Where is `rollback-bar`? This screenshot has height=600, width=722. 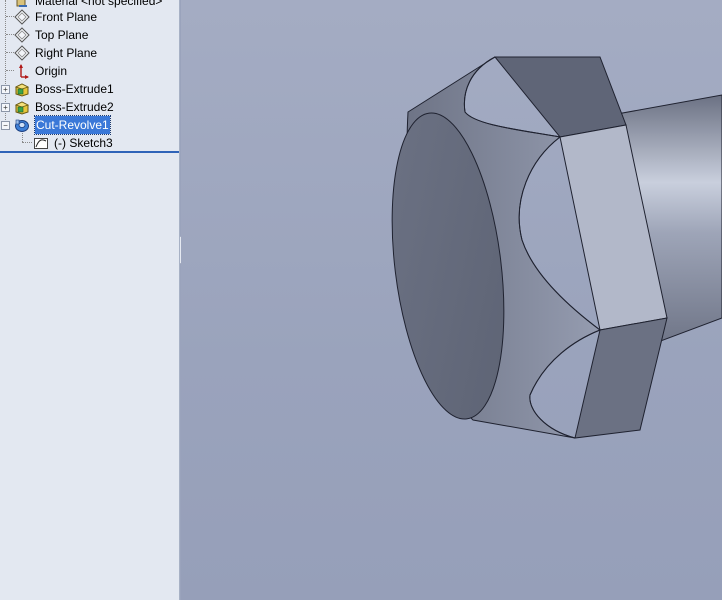
rollback-bar is located at coordinates (89, 152).